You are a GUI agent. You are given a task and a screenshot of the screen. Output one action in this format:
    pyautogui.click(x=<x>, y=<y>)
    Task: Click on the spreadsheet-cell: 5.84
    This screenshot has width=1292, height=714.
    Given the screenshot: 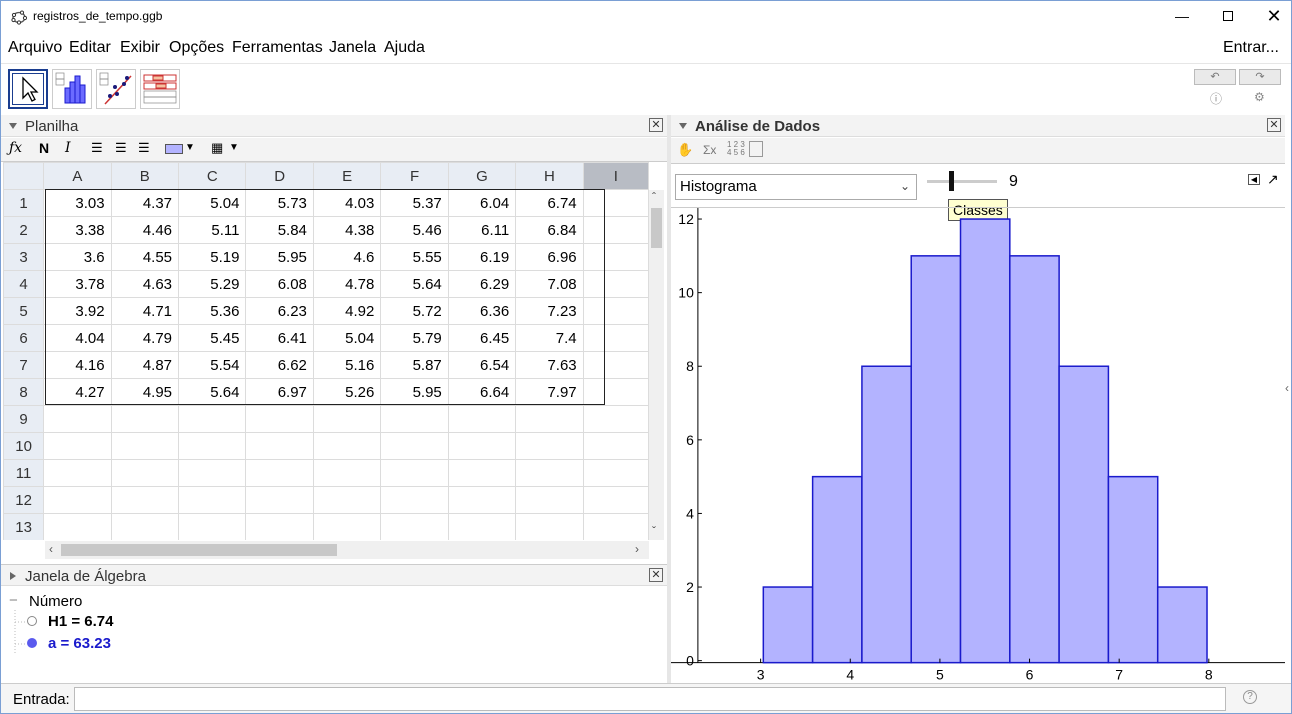 What is the action you would take?
    pyautogui.click(x=279, y=230)
    